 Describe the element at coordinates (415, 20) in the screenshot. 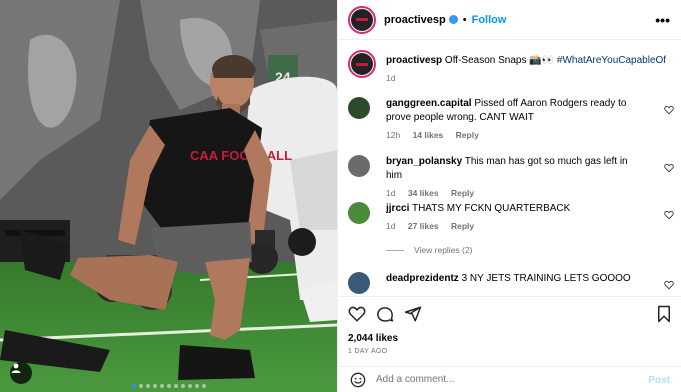

I see `post-username: proactivesp` at that location.